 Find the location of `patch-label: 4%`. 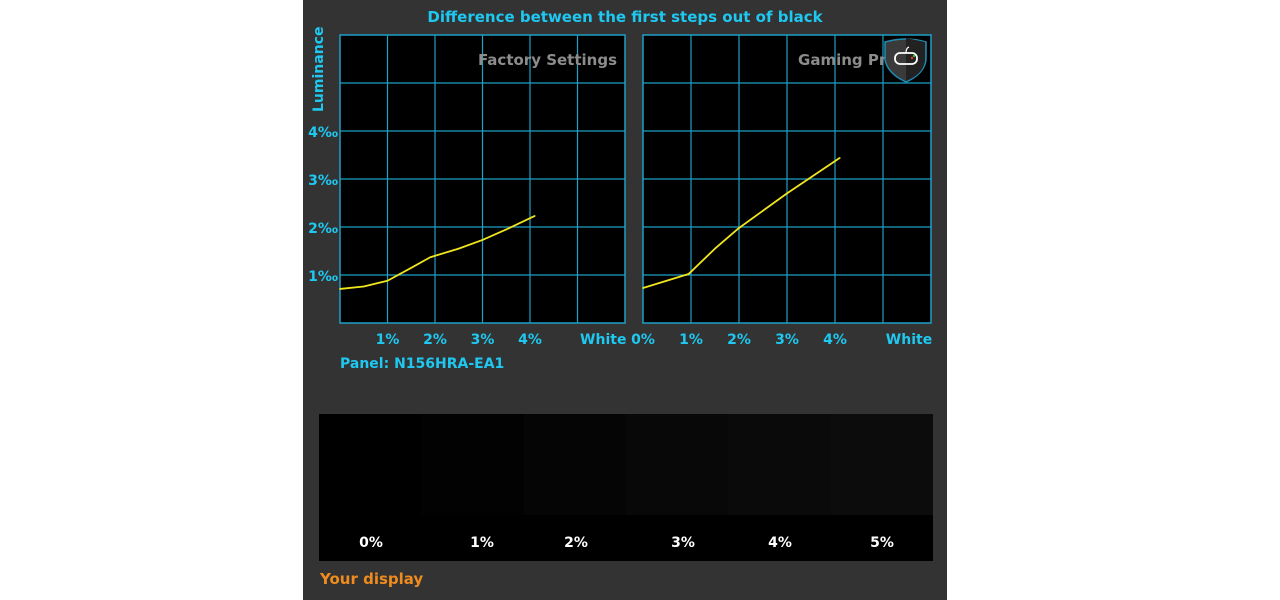

patch-label: 4% is located at coordinates (780, 543).